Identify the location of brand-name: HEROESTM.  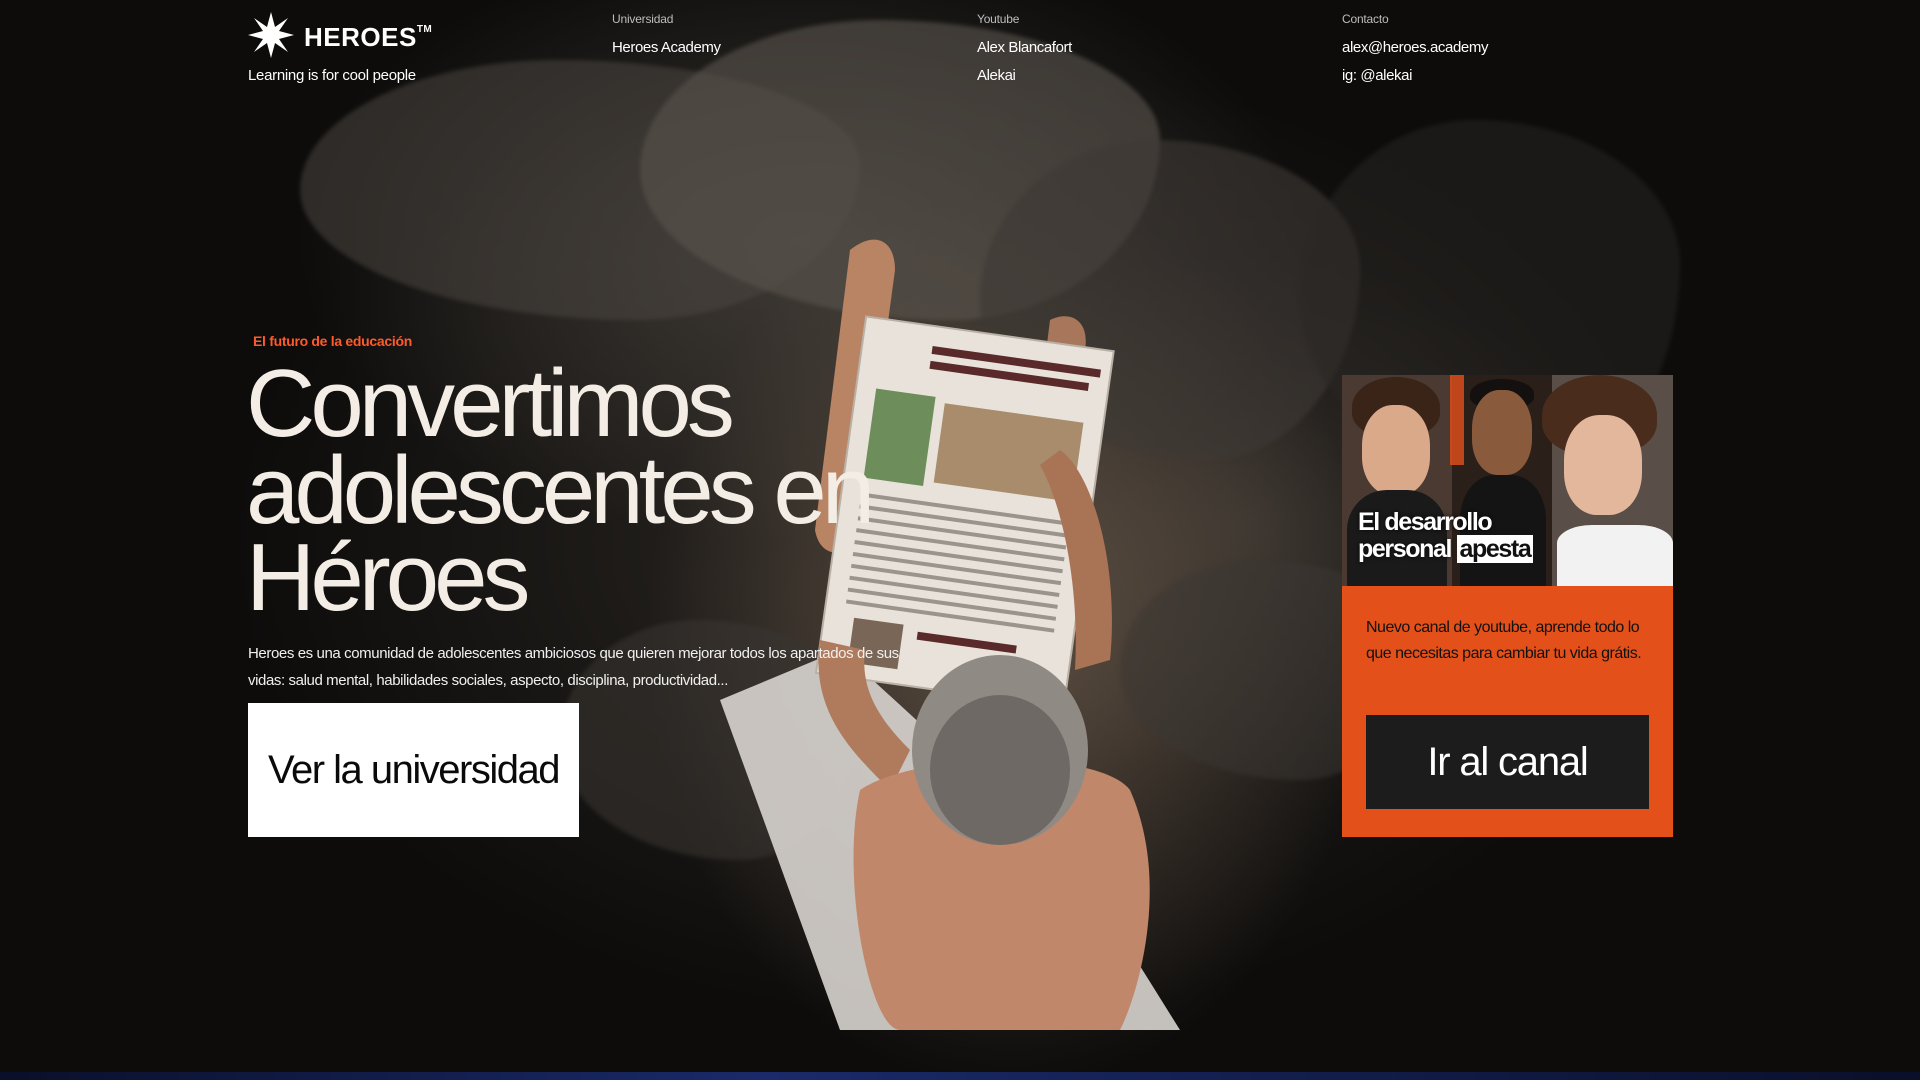
(368, 37).